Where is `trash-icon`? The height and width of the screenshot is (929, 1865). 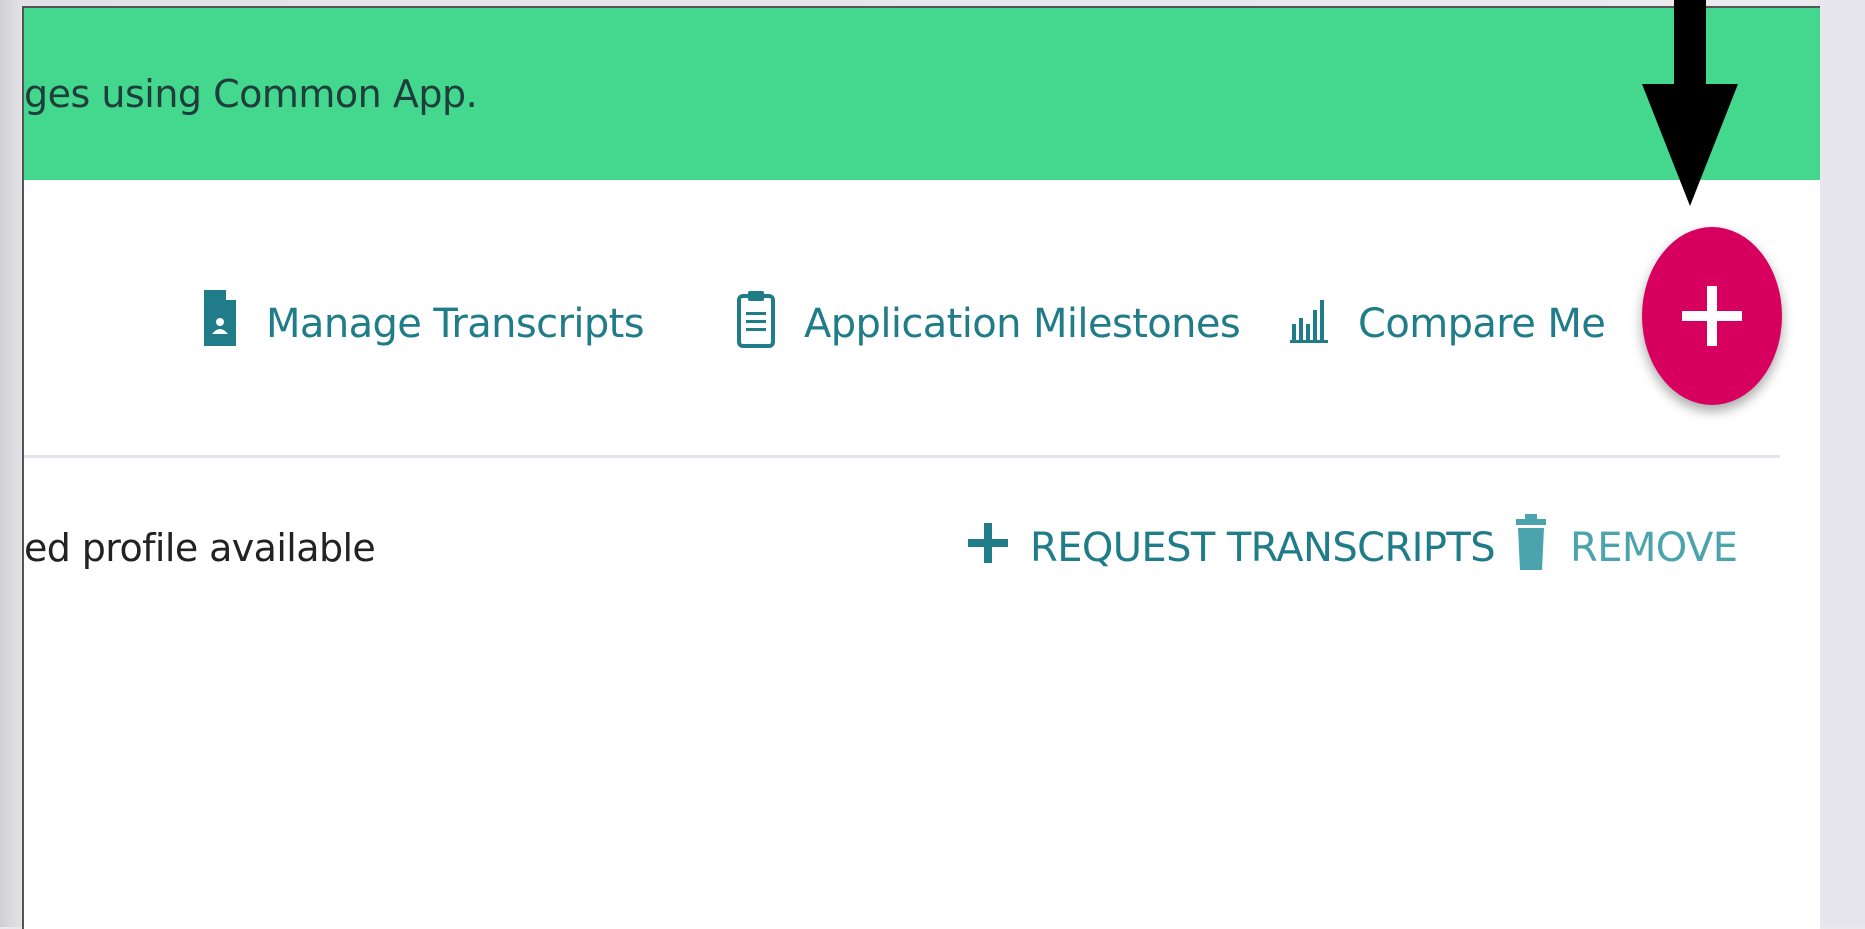 trash-icon is located at coordinates (1531, 548).